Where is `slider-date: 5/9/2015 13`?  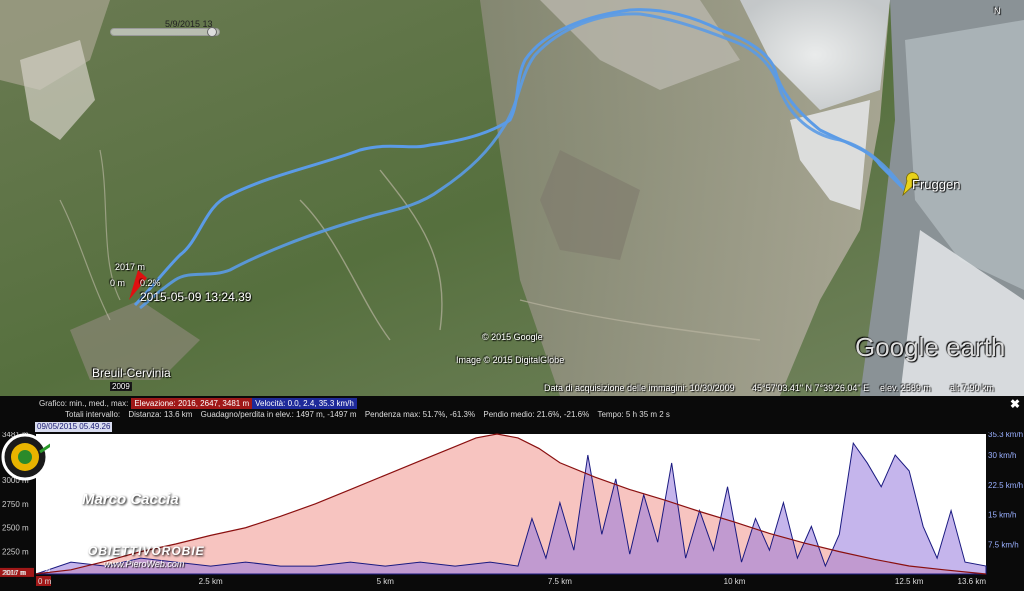 slider-date: 5/9/2015 13 is located at coordinates (189, 24).